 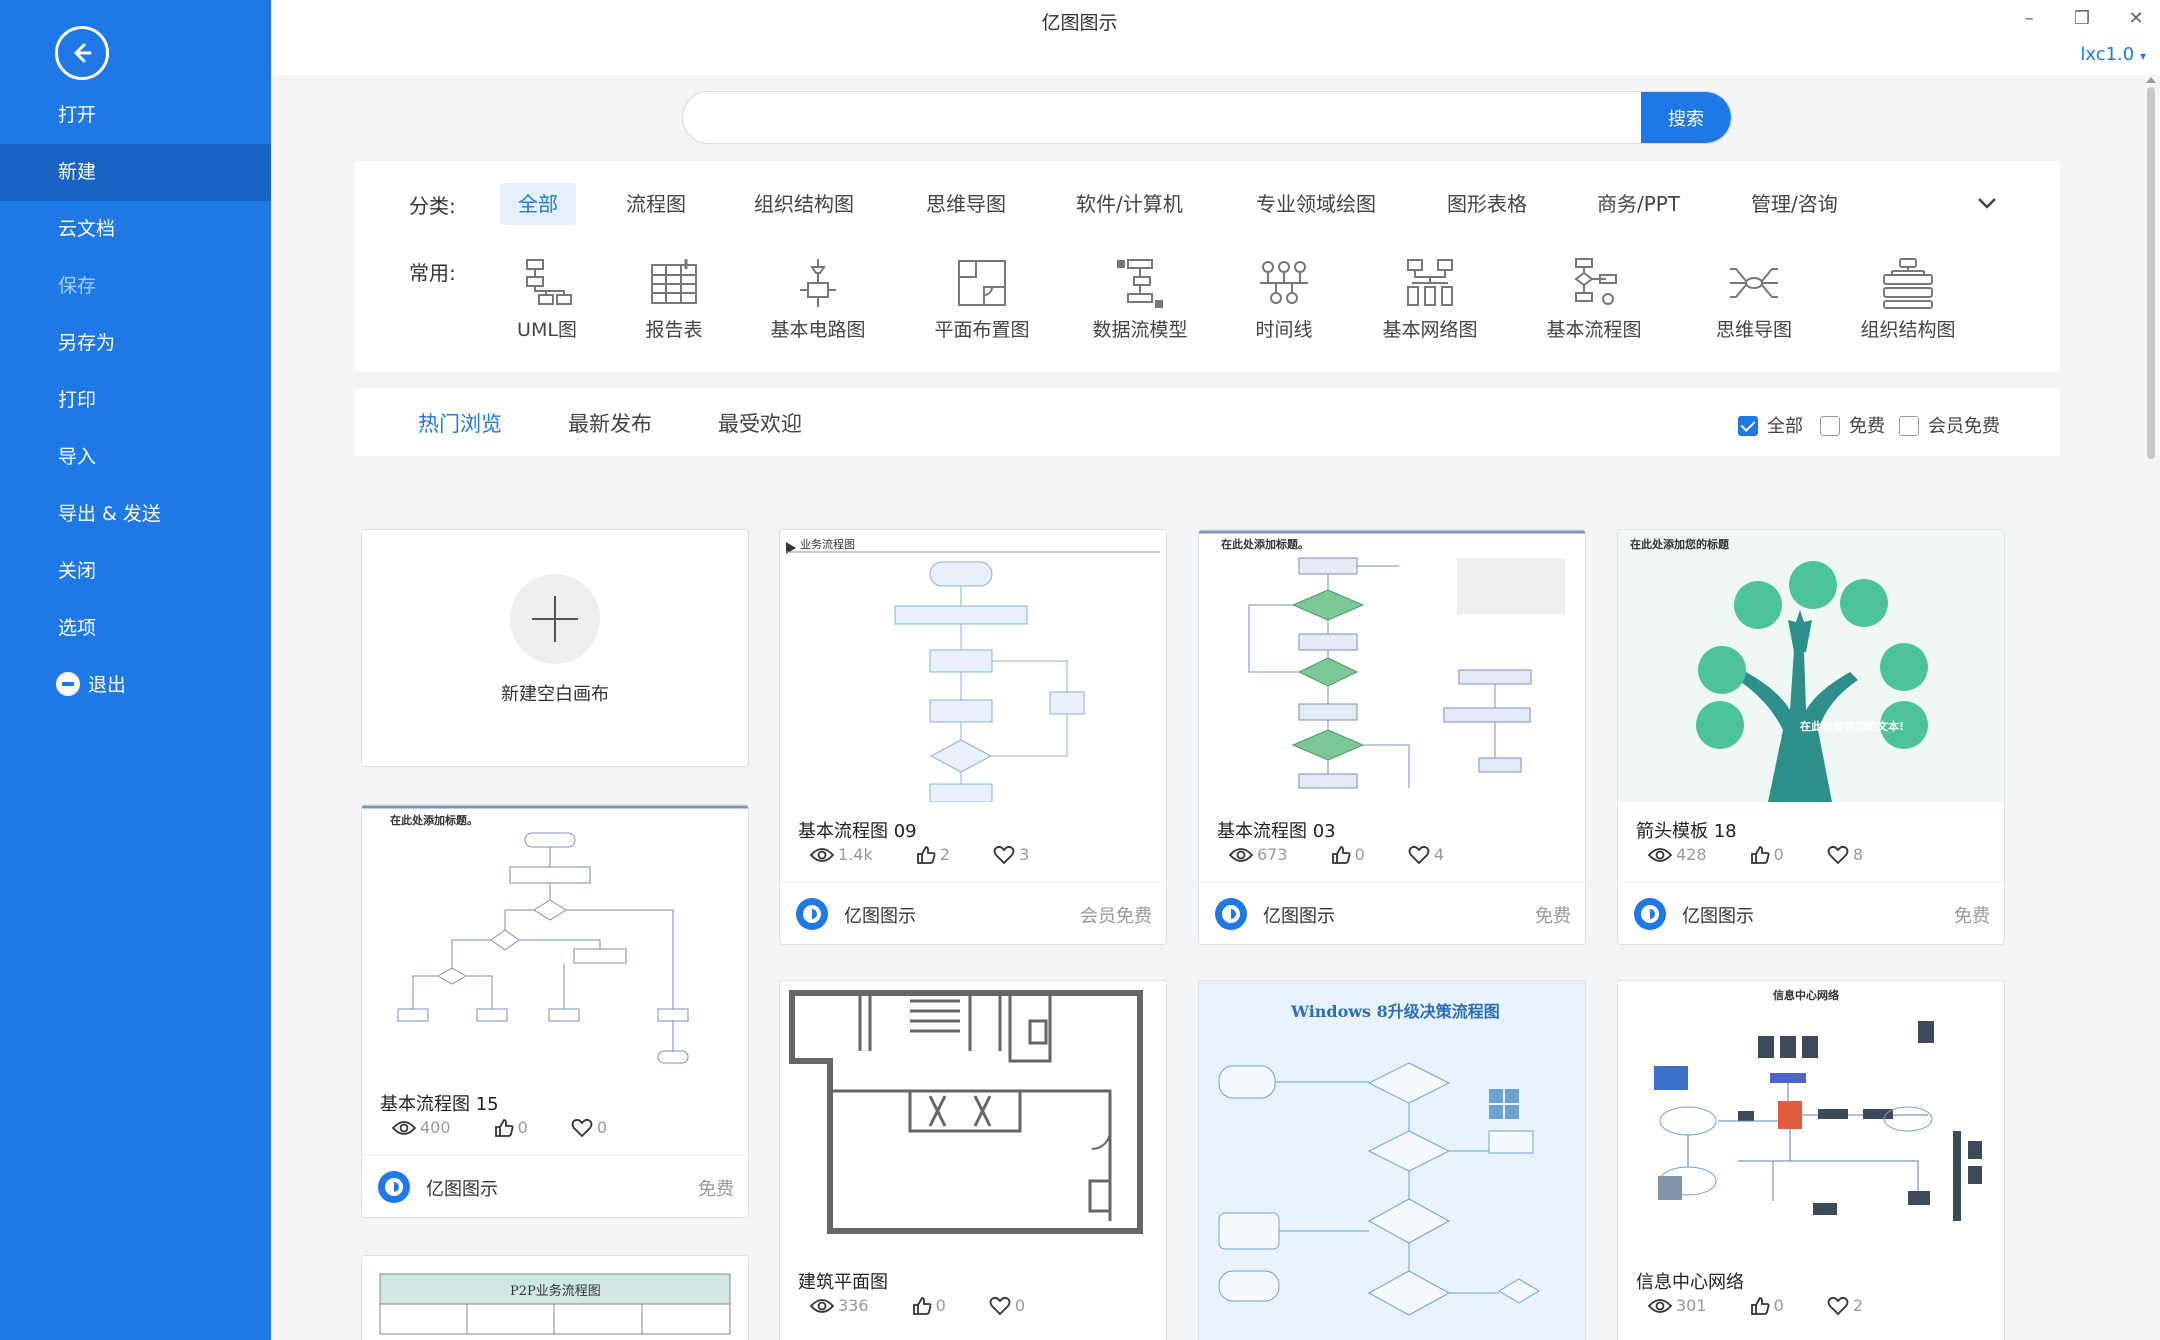 What do you see at coordinates (936, 1306) in the screenshot?
I see `card-stats: 336 0 0` at bounding box center [936, 1306].